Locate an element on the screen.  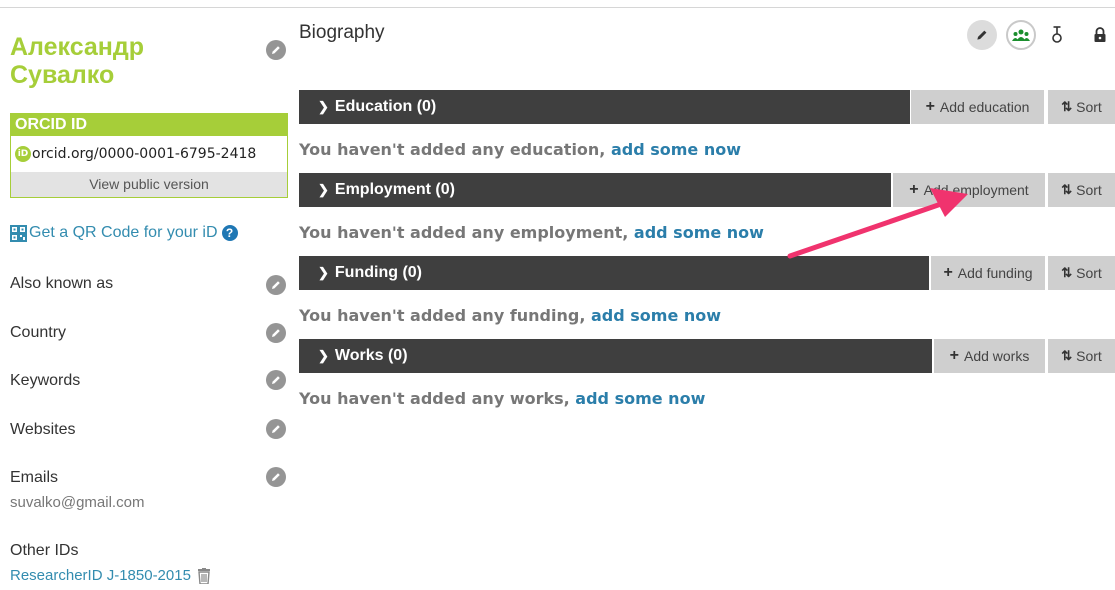
emails-label: Emails is located at coordinates (34, 477).